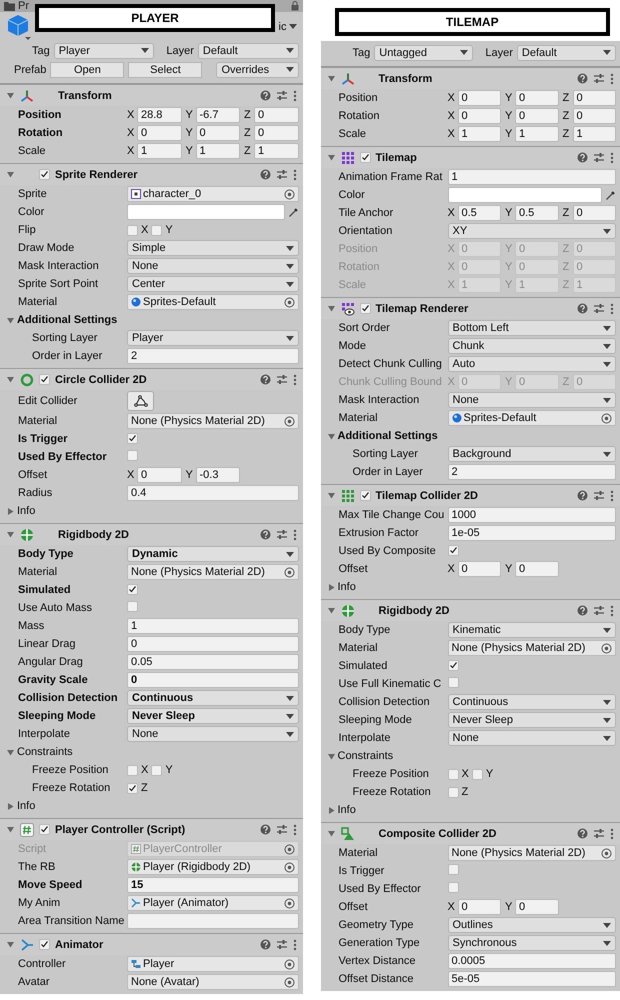  What do you see at coordinates (212, 356) in the screenshot?
I see `number-field: 2` at bounding box center [212, 356].